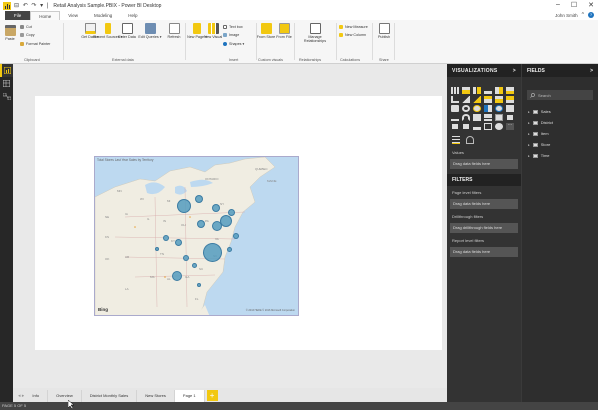  I want to click on 100-bar-chart-icon, so click(499, 90).